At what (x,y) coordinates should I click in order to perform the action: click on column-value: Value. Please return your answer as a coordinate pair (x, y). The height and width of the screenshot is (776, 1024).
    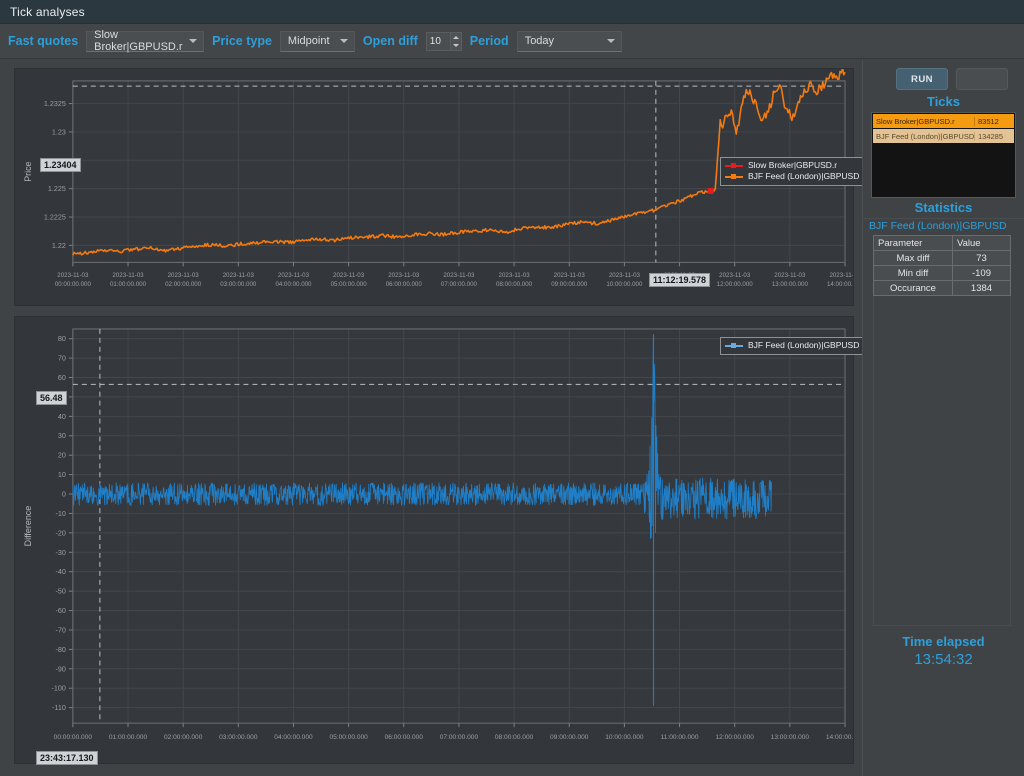
    Looking at the image, I should click on (981, 243).